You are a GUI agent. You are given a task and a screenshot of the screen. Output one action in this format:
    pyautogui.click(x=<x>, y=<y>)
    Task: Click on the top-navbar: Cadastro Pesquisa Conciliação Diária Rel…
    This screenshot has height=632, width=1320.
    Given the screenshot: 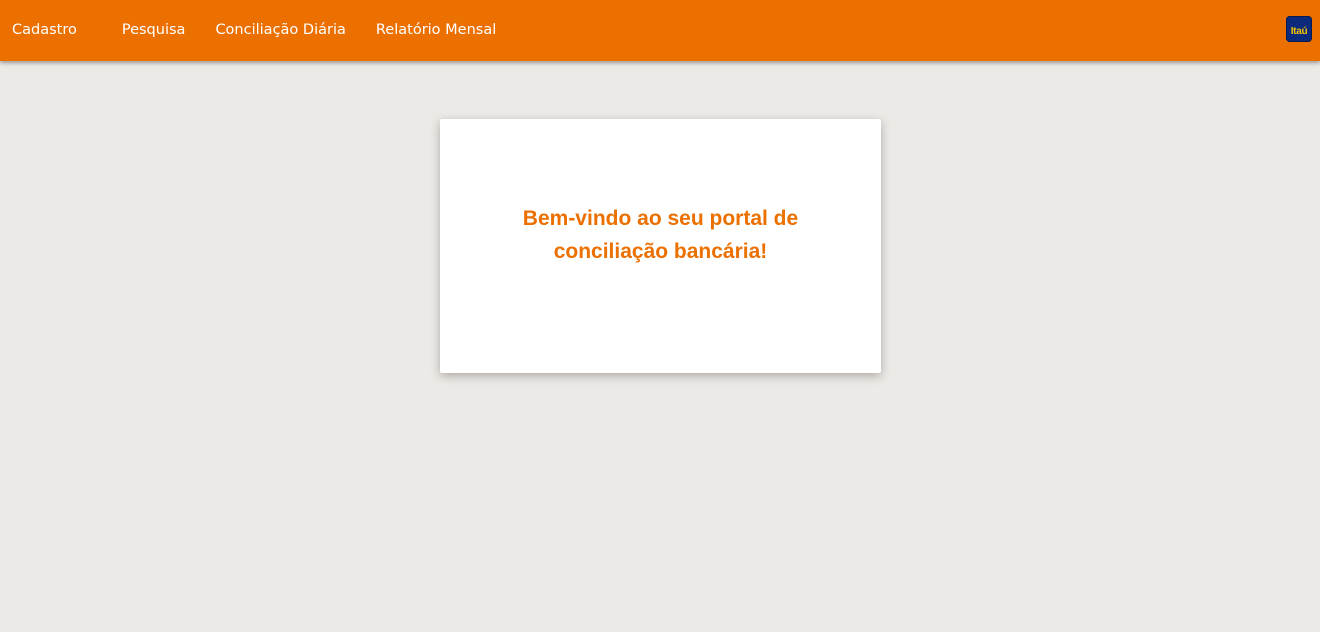 What is the action you would take?
    pyautogui.click(x=660, y=30)
    